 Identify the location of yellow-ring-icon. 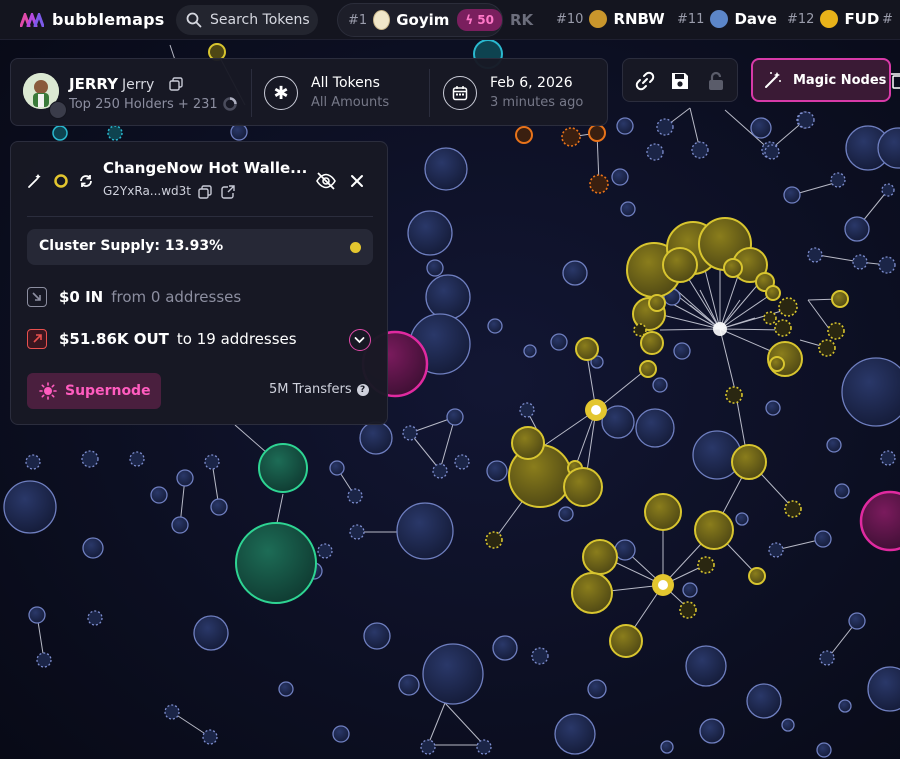
(61, 181).